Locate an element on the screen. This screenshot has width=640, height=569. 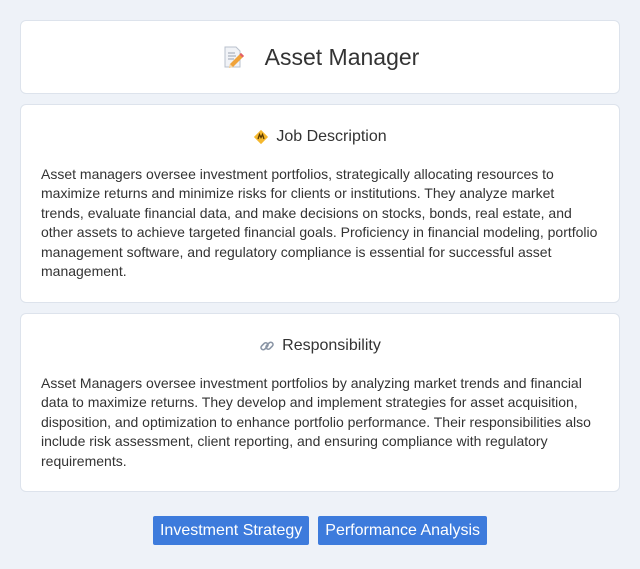
responsibility-header: Responsibility is located at coordinates (320, 346).